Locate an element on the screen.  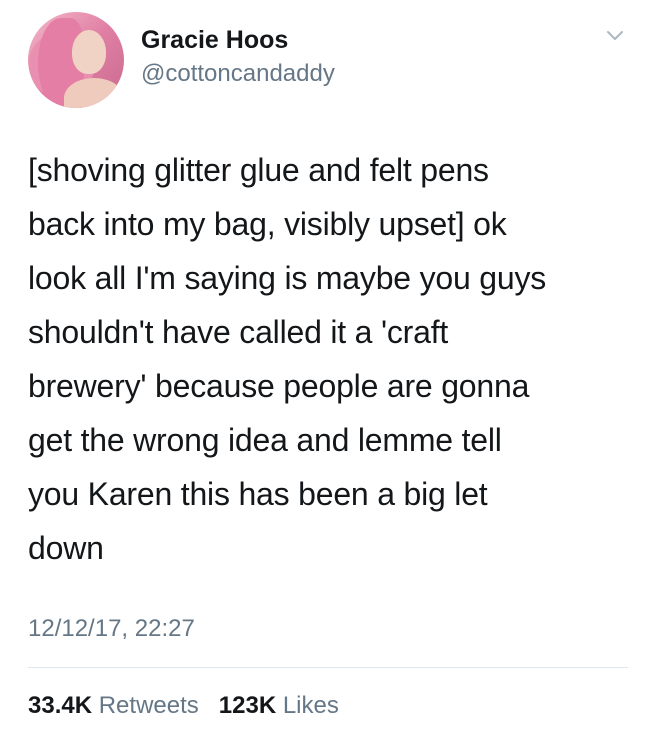
tweet-text-line: get the wrong idea and lemme tell is located at coordinates (265, 440).